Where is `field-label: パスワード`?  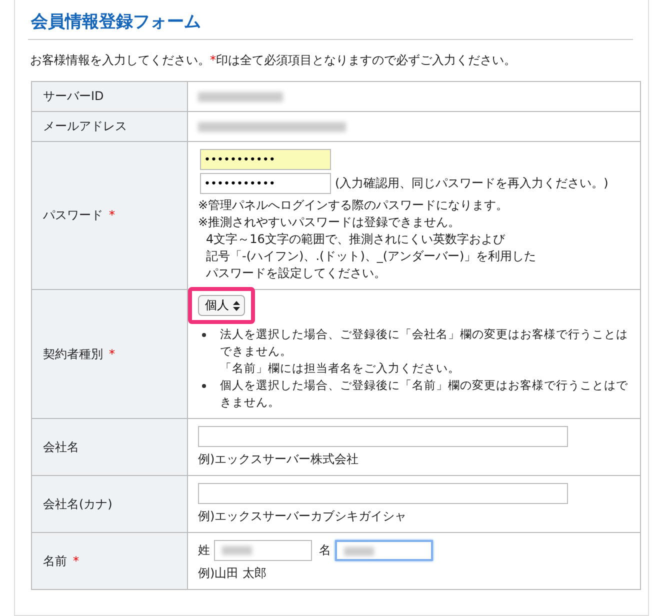
field-label: パスワード is located at coordinates (73, 215).